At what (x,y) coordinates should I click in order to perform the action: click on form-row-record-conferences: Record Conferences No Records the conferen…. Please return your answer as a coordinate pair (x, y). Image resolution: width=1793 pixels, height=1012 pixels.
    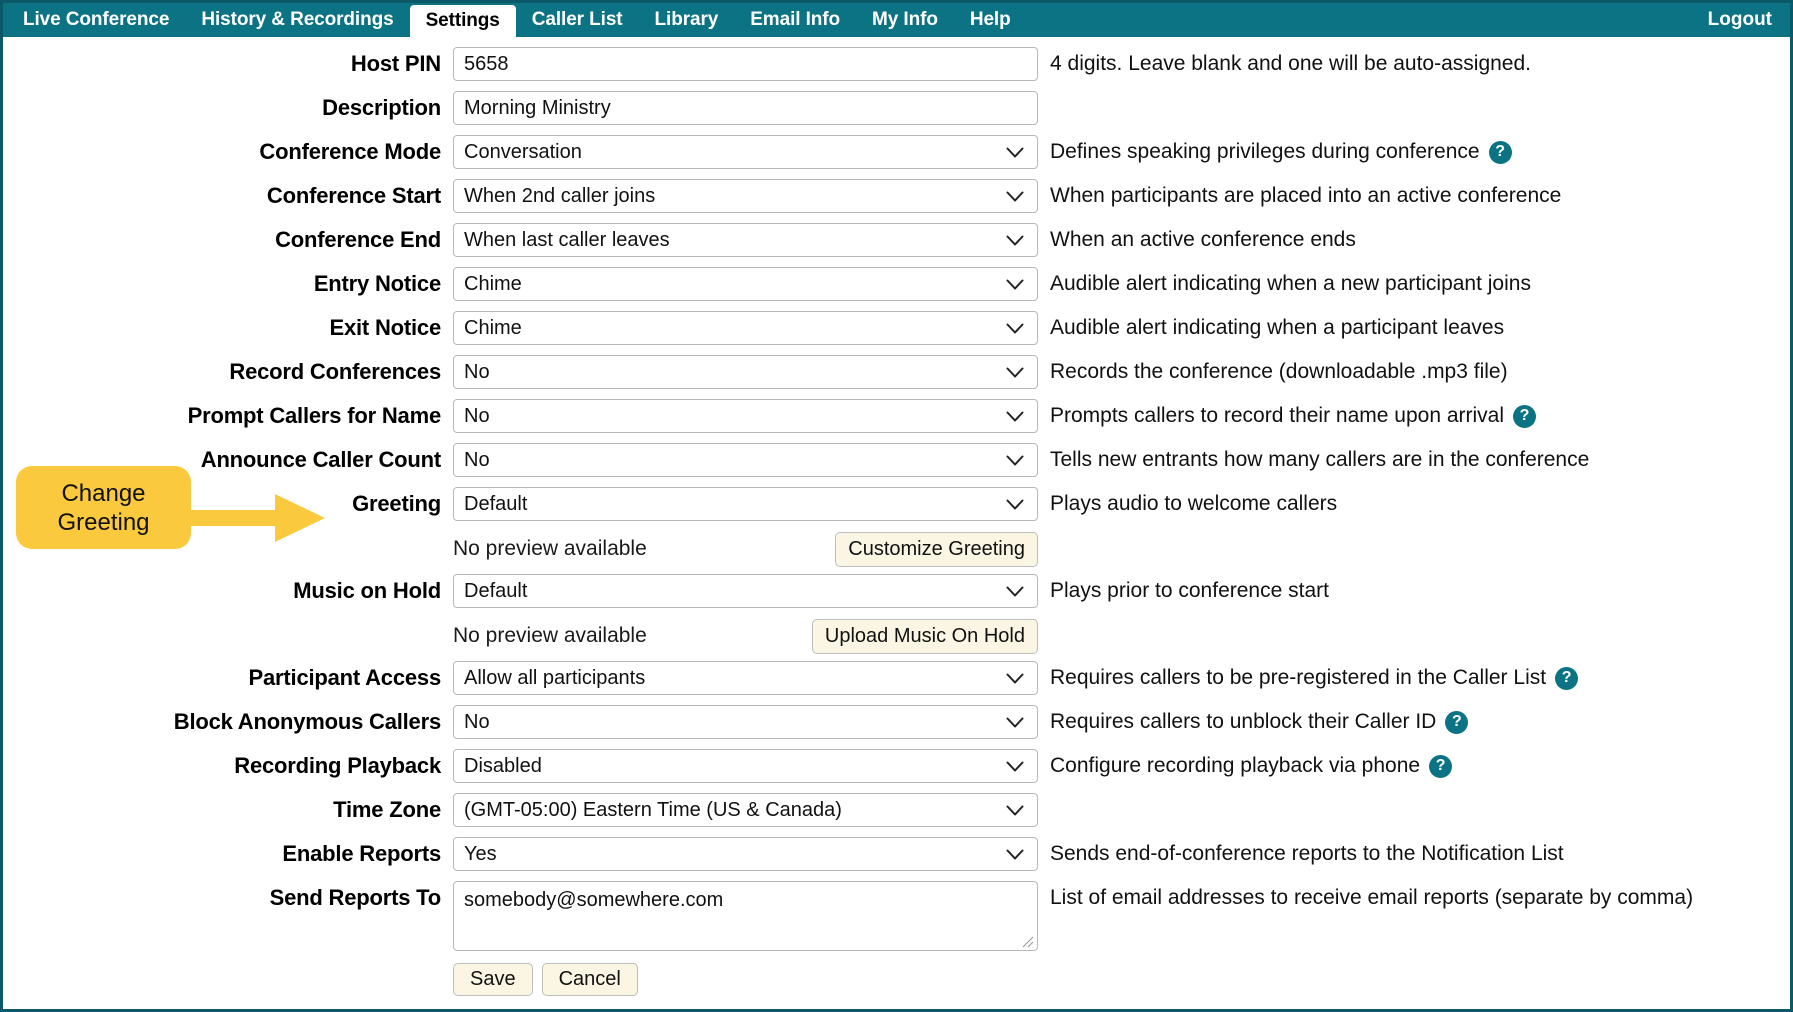
    Looking at the image, I should click on (896, 377).